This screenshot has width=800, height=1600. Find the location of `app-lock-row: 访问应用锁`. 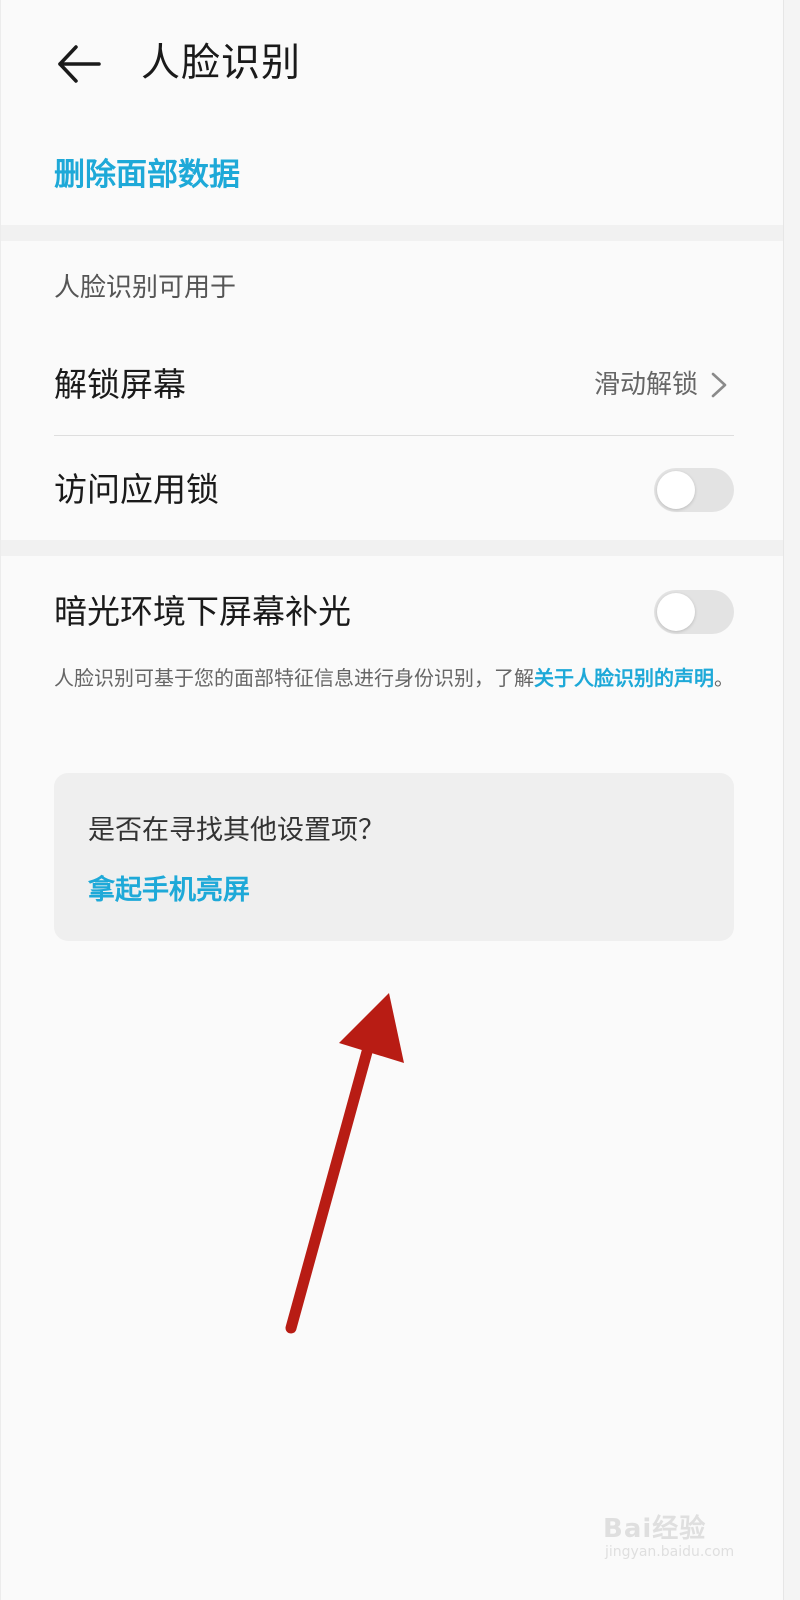

app-lock-row: 访问应用锁 is located at coordinates (394, 490).